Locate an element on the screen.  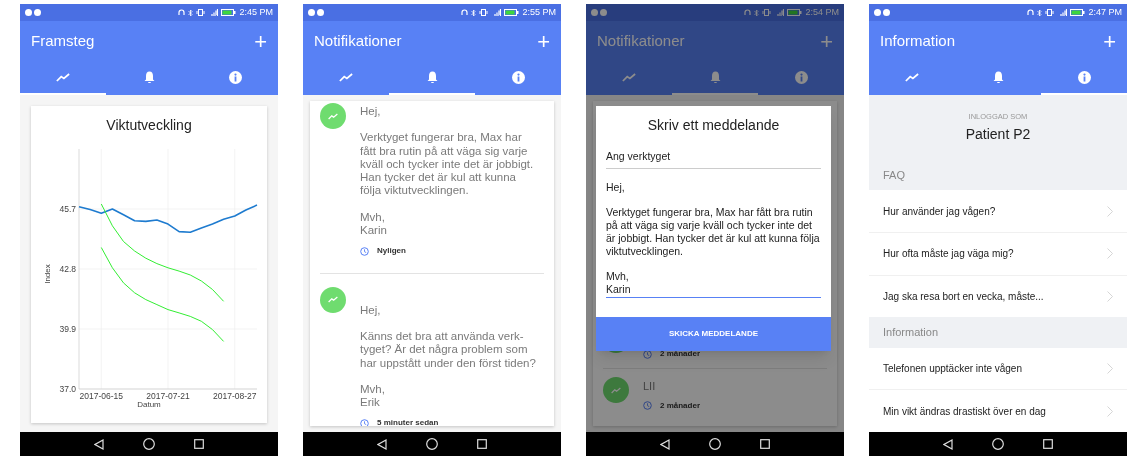
message-body: Verktyget fungerar bra, Max har fått bra rutin på att väga sig varje kväll och tycker inte det är jobbigt. Han tycker det är kul att kunna följa viktutvecklingen. is located at coordinates (447, 164).